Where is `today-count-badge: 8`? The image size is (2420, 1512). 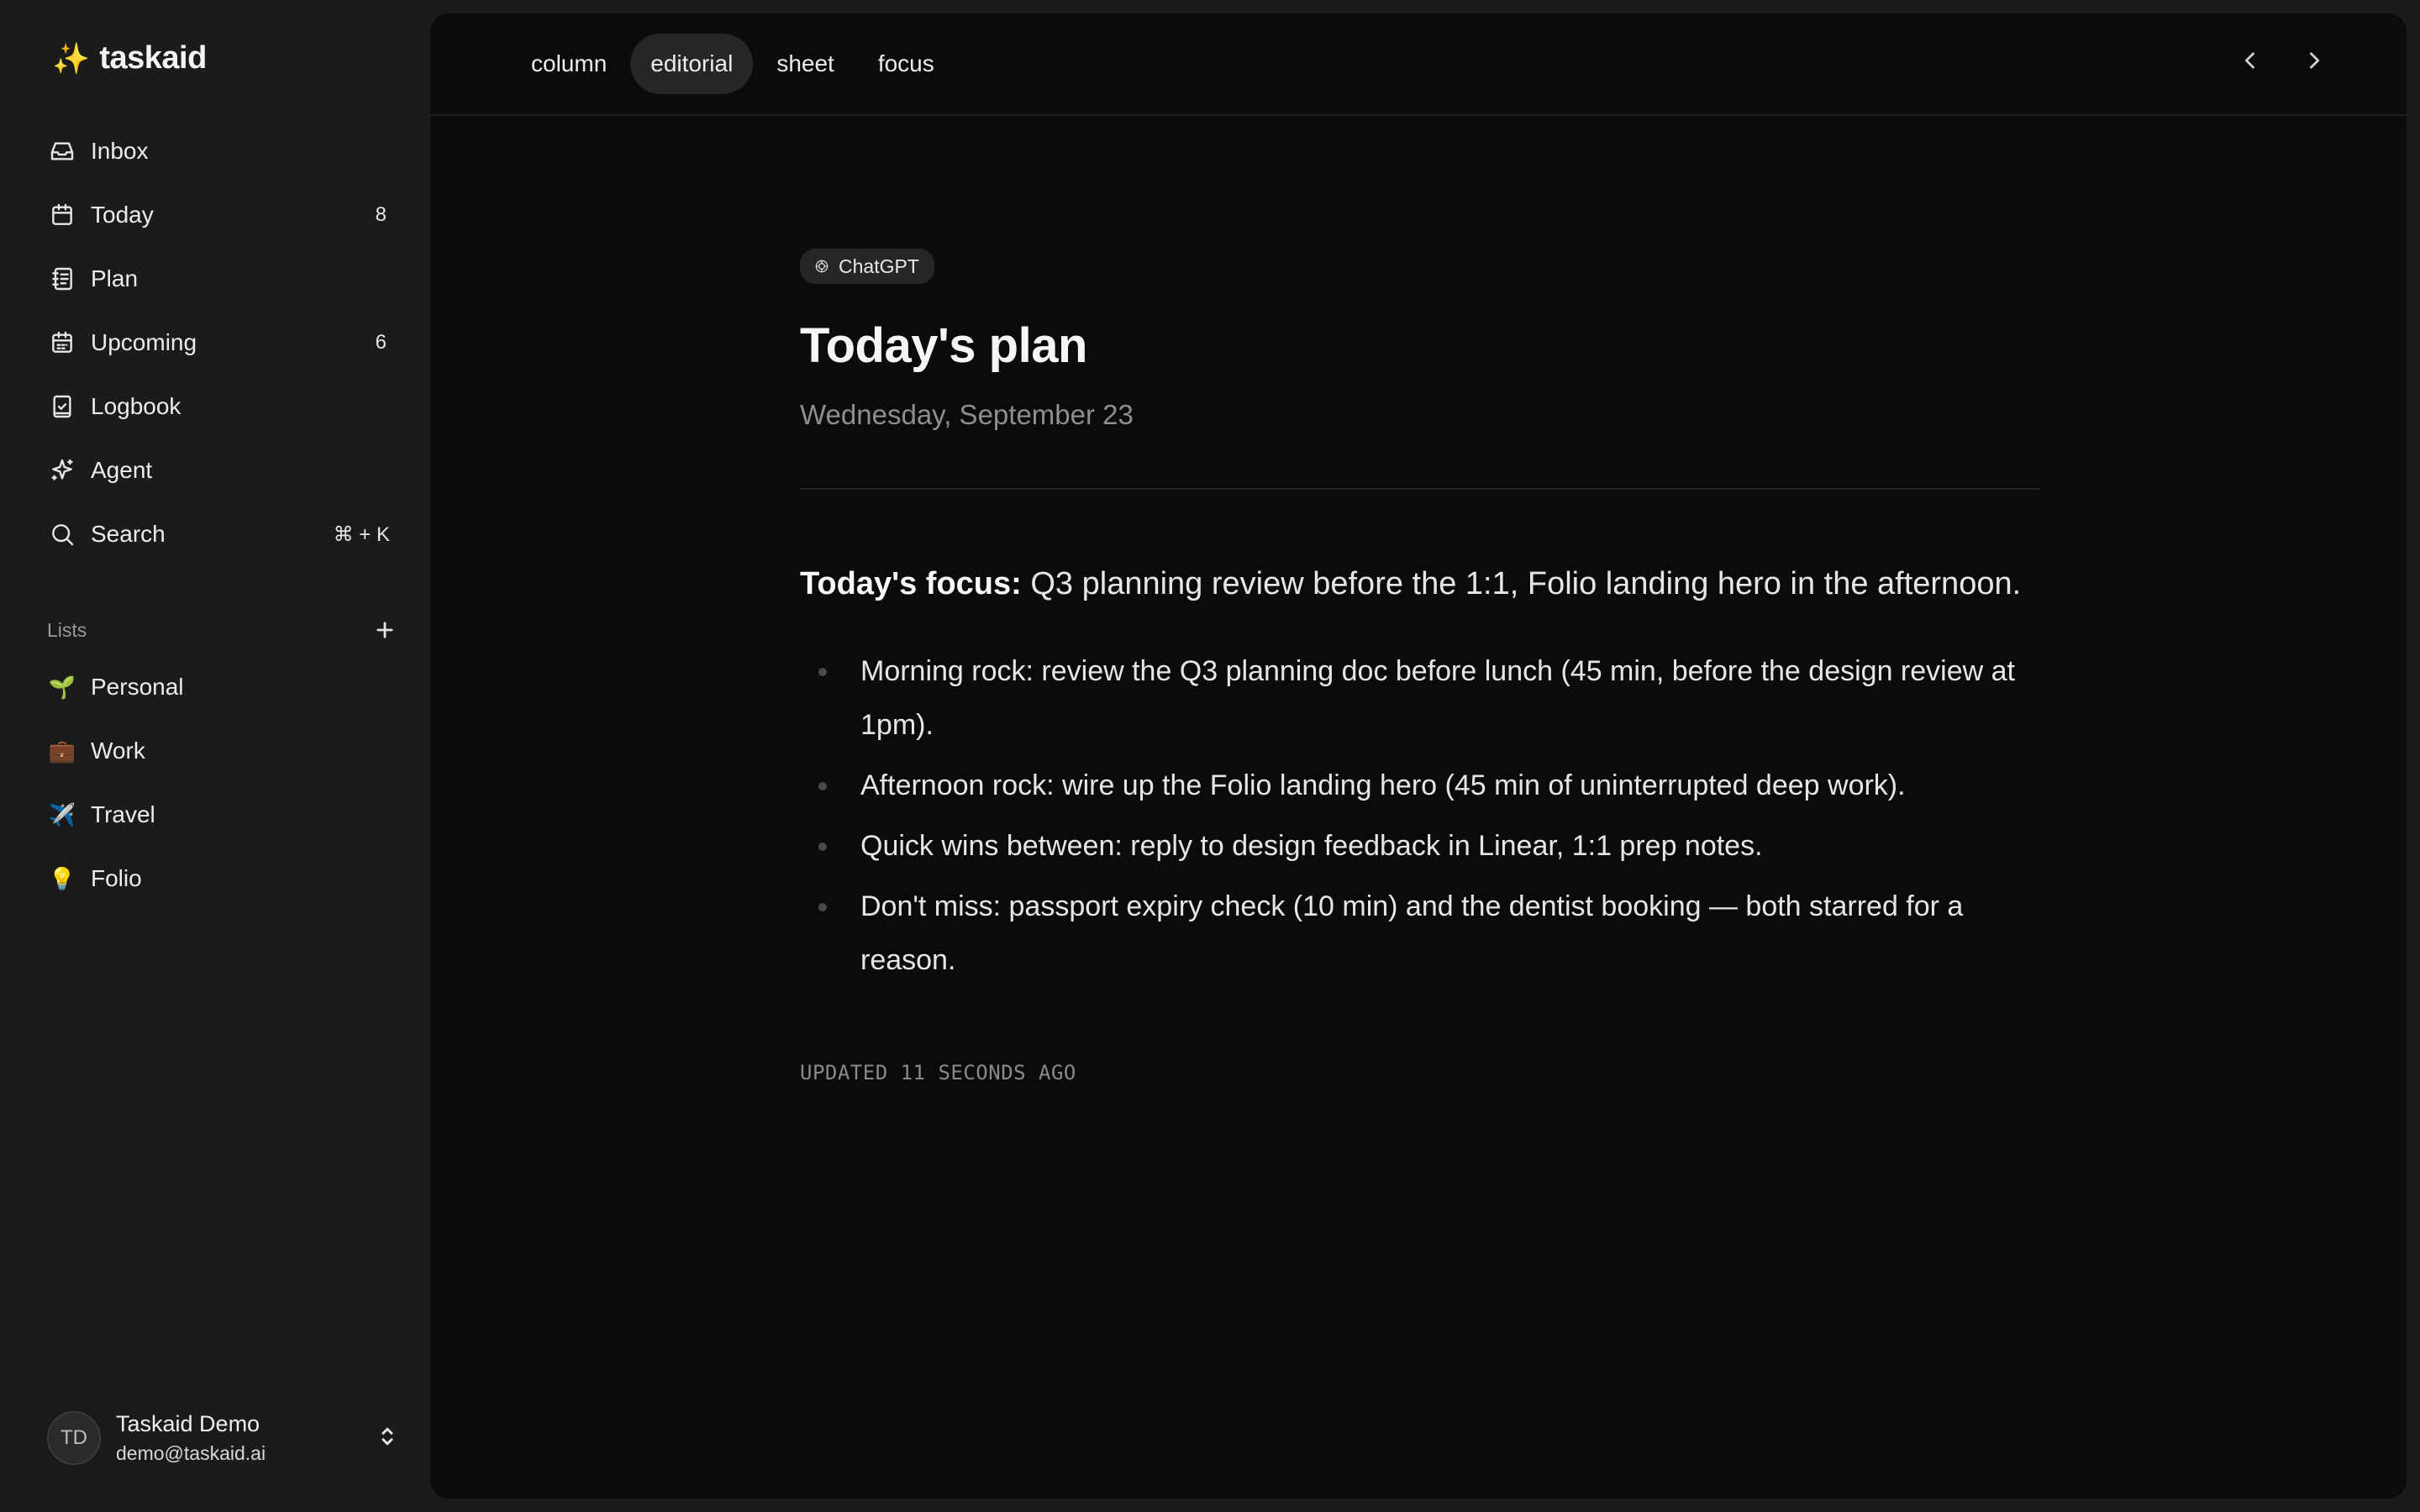
today-count-badge: 8 is located at coordinates (381, 214).